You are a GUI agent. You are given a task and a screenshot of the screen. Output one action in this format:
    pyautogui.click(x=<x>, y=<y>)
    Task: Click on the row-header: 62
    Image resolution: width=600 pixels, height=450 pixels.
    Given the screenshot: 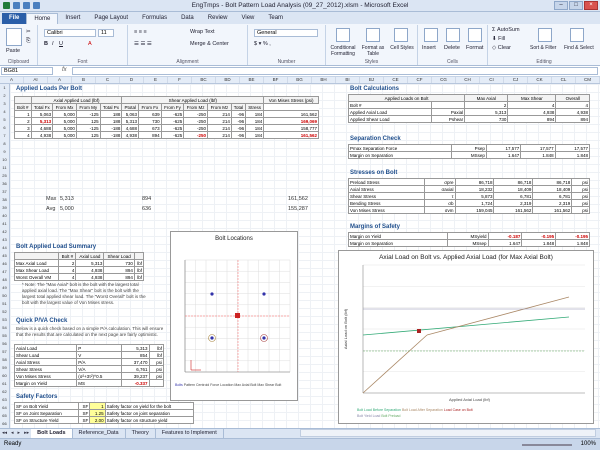 What is the action you would take?
    pyautogui.click(x=4, y=392)
    